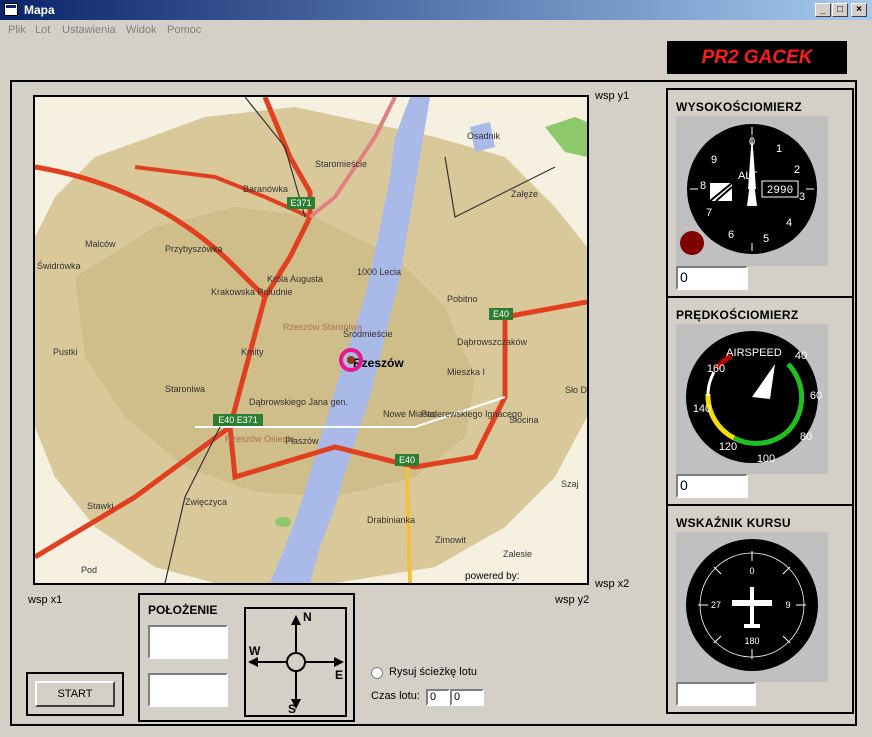 Image resolution: width=872 pixels, height=737 pixels. What do you see at coordinates (612, 96) in the screenshot?
I see `coord-label-y1: wsp y1` at bounding box center [612, 96].